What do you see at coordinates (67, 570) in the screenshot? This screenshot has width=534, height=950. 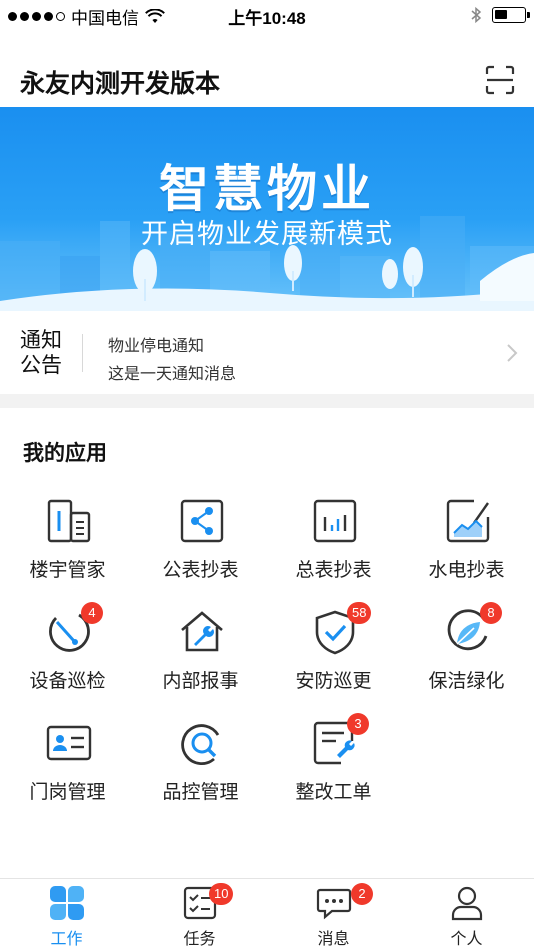 I see `app-label: 楼宇管家` at bounding box center [67, 570].